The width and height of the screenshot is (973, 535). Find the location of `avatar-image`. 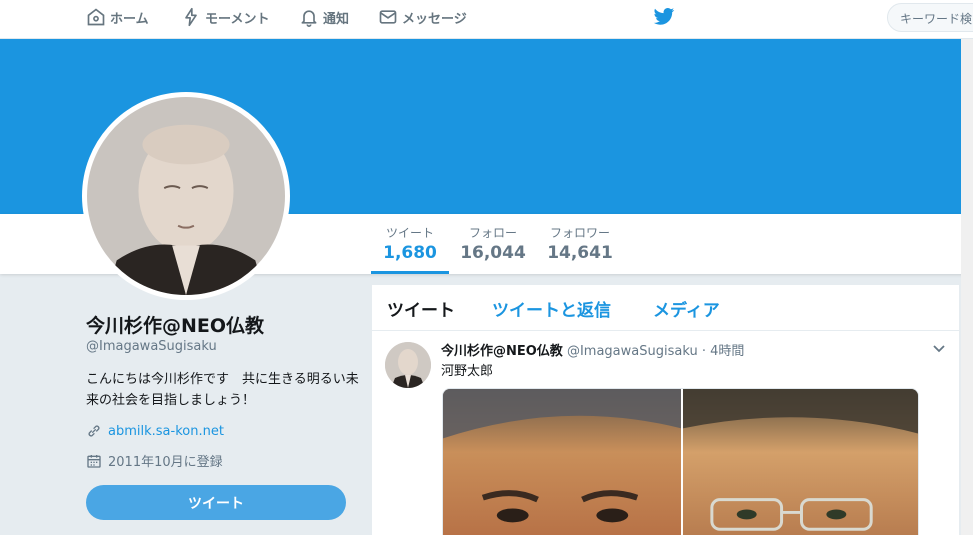

avatar-image is located at coordinates (186, 196).